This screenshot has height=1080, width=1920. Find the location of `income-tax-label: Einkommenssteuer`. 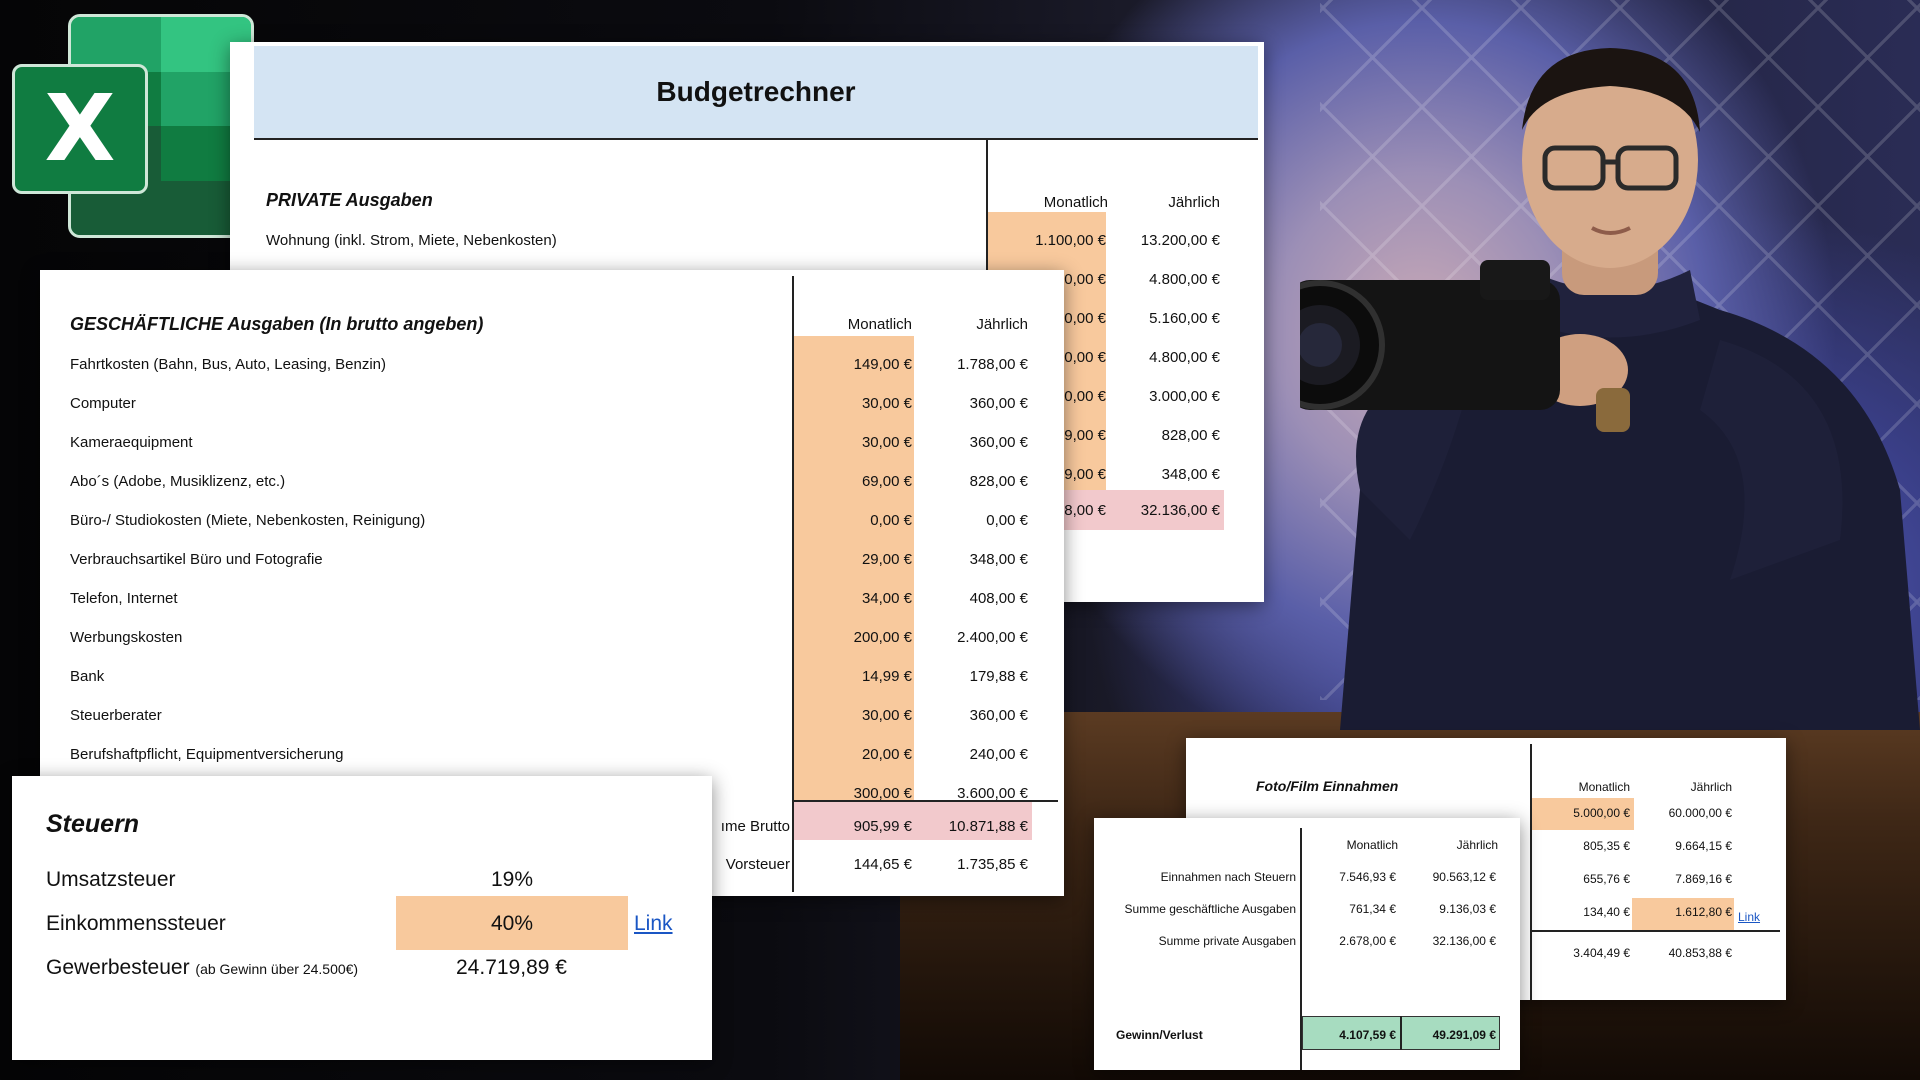

income-tax-label: Einkommenssteuer is located at coordinates (136, 923).